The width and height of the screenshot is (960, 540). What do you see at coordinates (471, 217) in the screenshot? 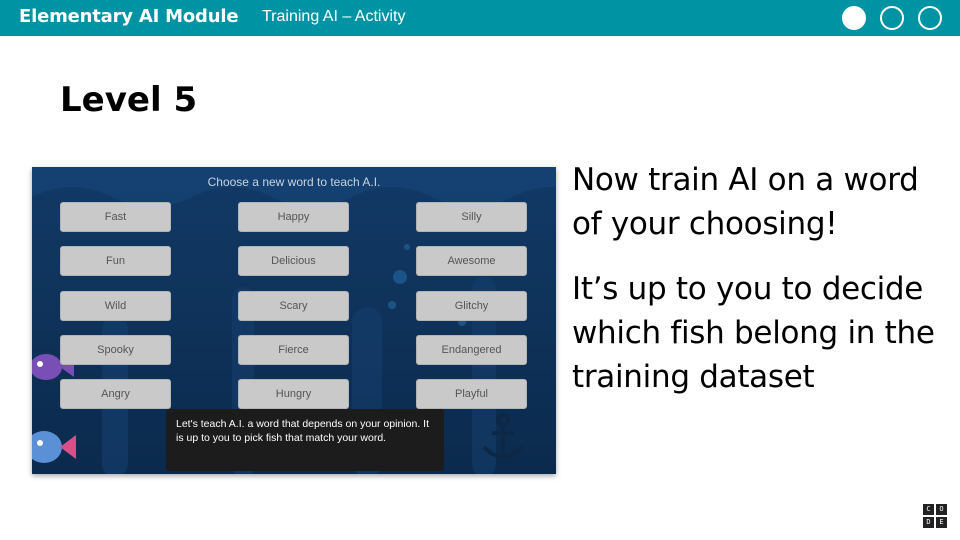
I see `word-button-silly: Silly` at bounding box center [471, 217].